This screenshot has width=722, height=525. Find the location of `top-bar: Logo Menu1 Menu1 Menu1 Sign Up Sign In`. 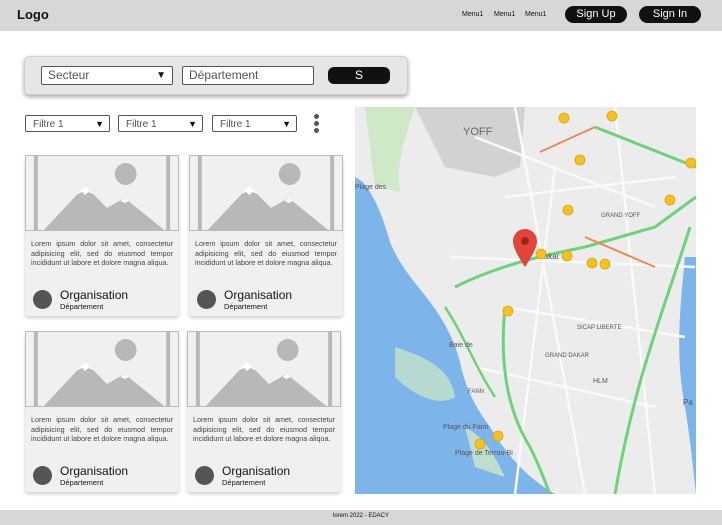

top-bar: Logo Menu1 Menu1 Menu1 Sign Up Sign In is located at coordinates (361, 15).